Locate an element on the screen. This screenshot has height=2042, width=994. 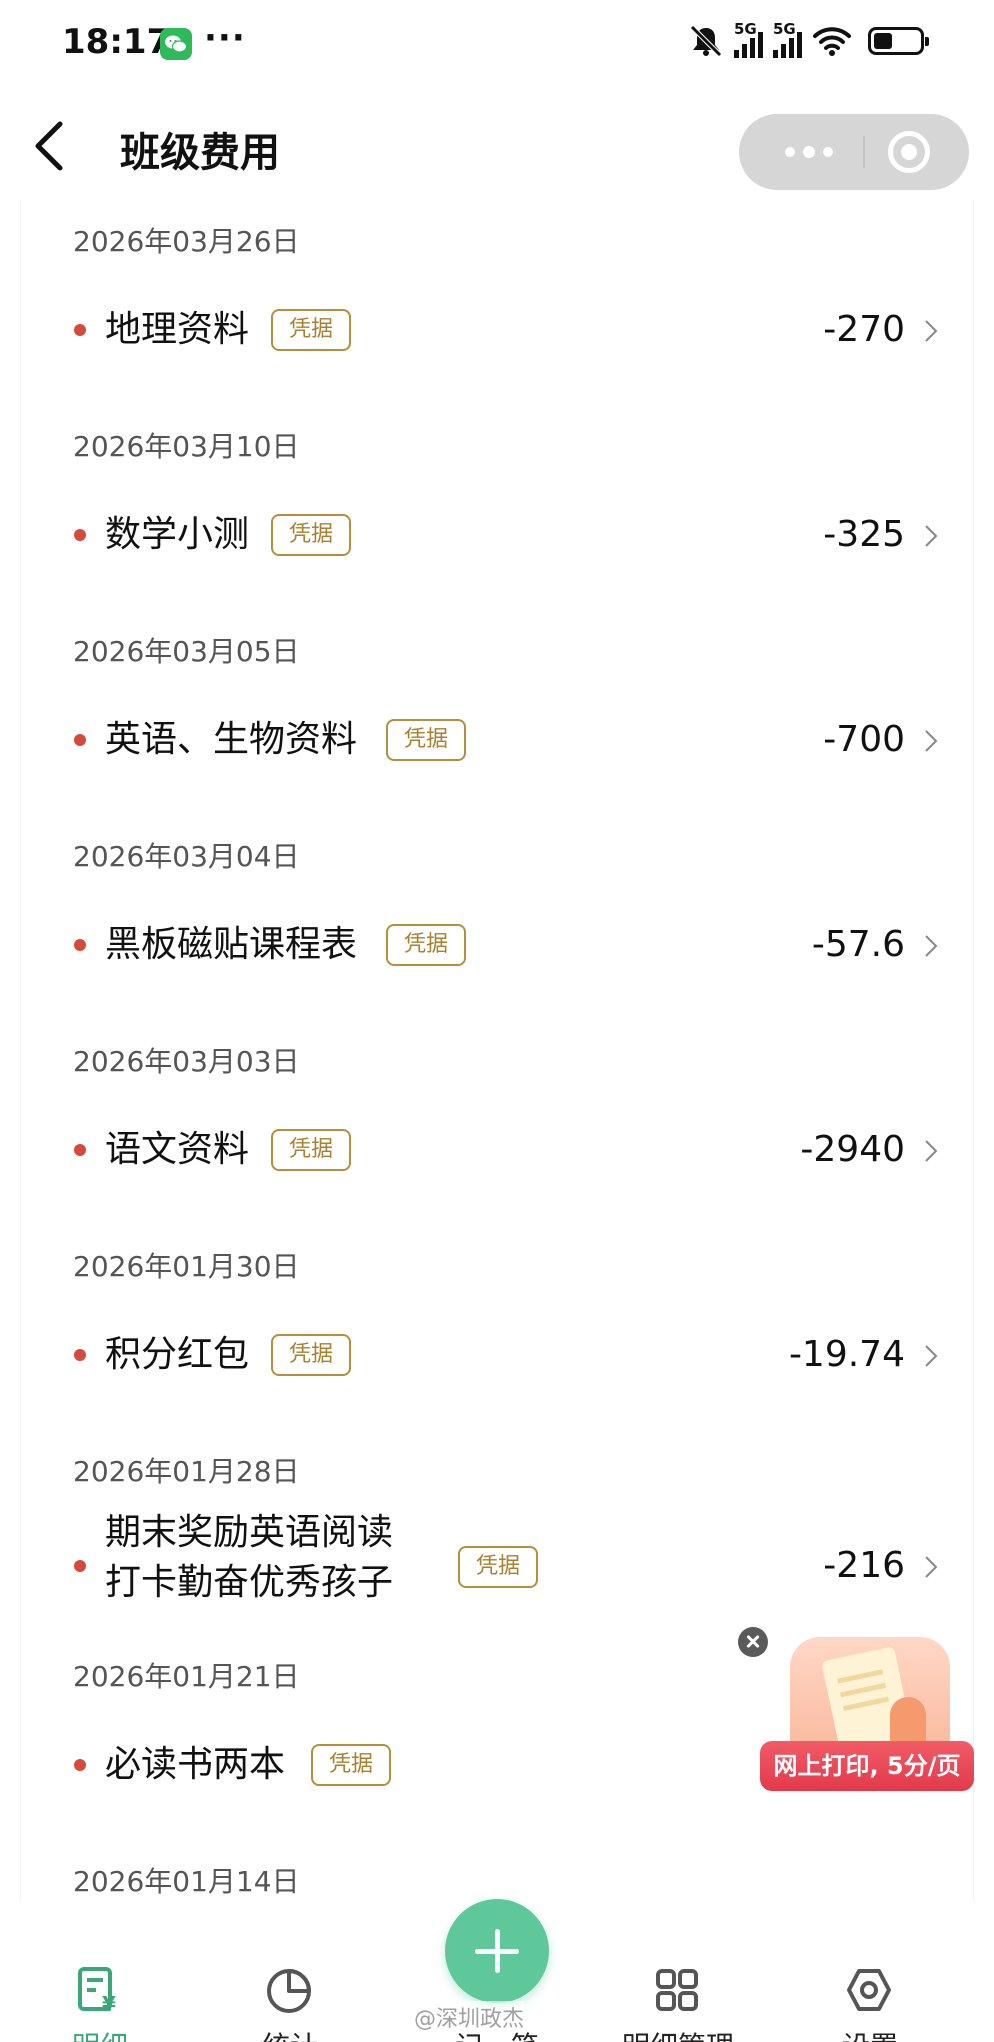
item-name: 数学小测 is located at coordinates (177, 534).